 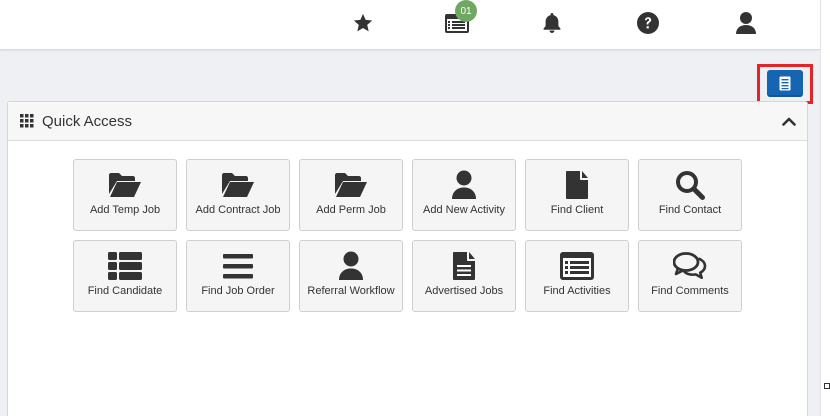 I want to click on tile-label: Add Perm Job, so click(x=351, y=210).